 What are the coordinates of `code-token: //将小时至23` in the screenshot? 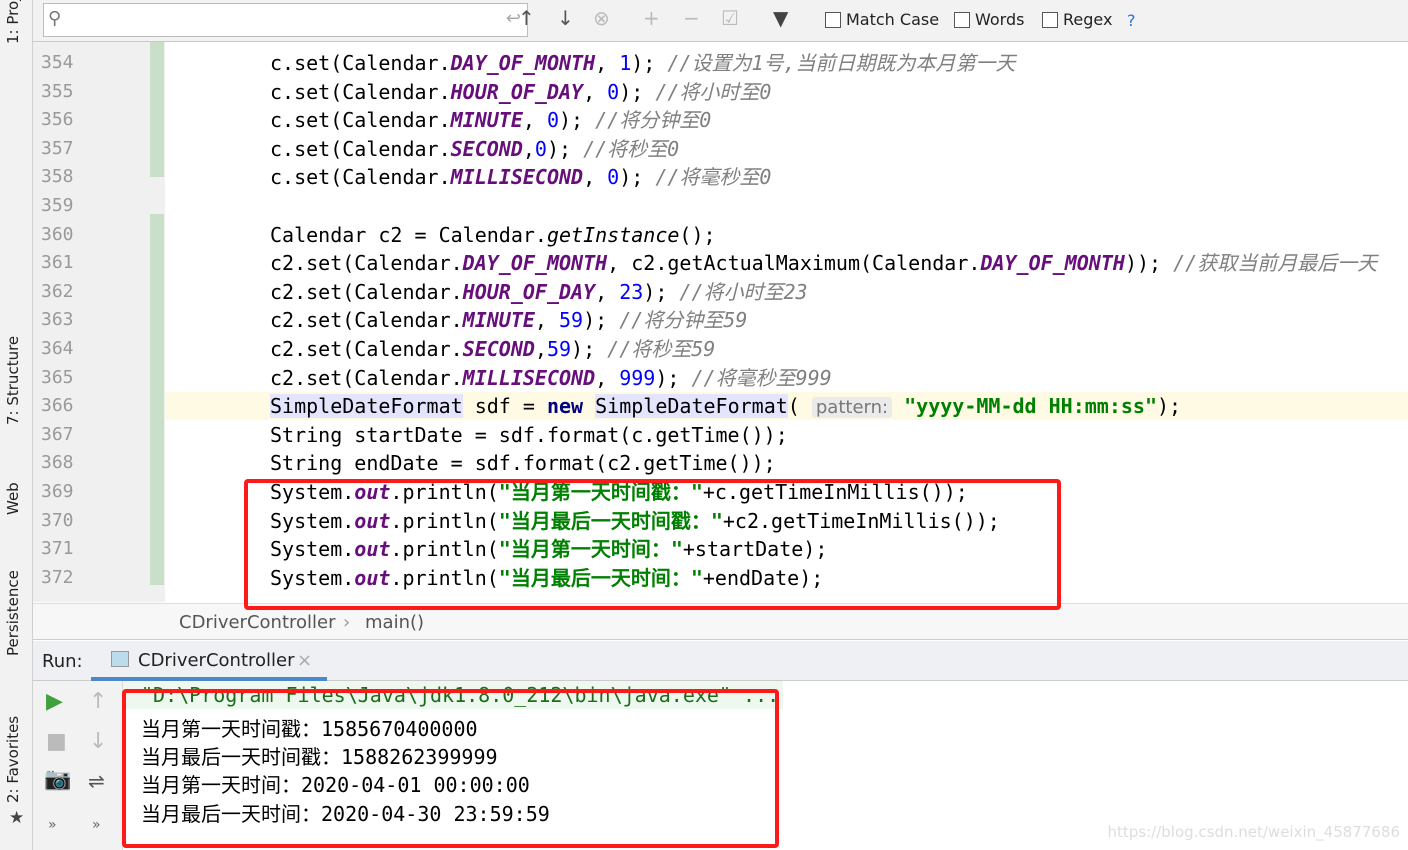 It's located at (743, 291).